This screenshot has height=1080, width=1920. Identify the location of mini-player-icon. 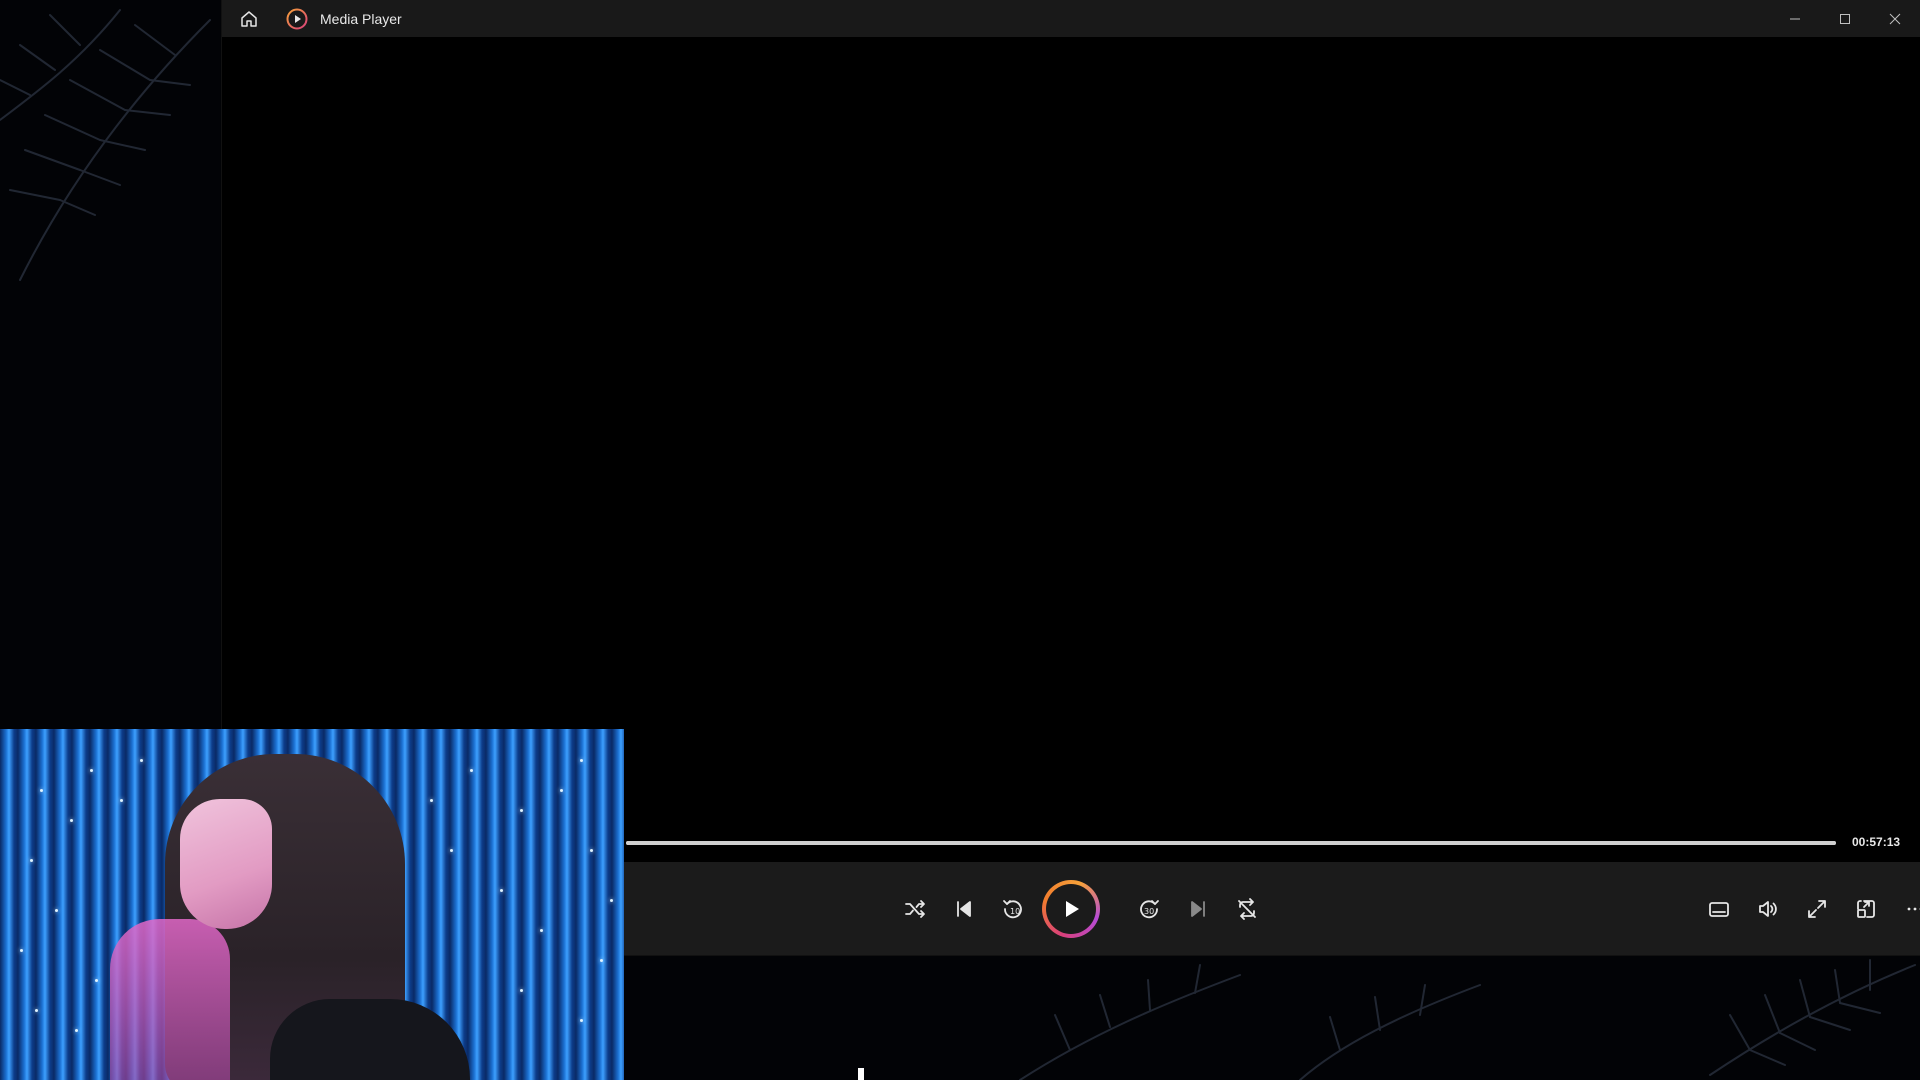
(1866, 909).